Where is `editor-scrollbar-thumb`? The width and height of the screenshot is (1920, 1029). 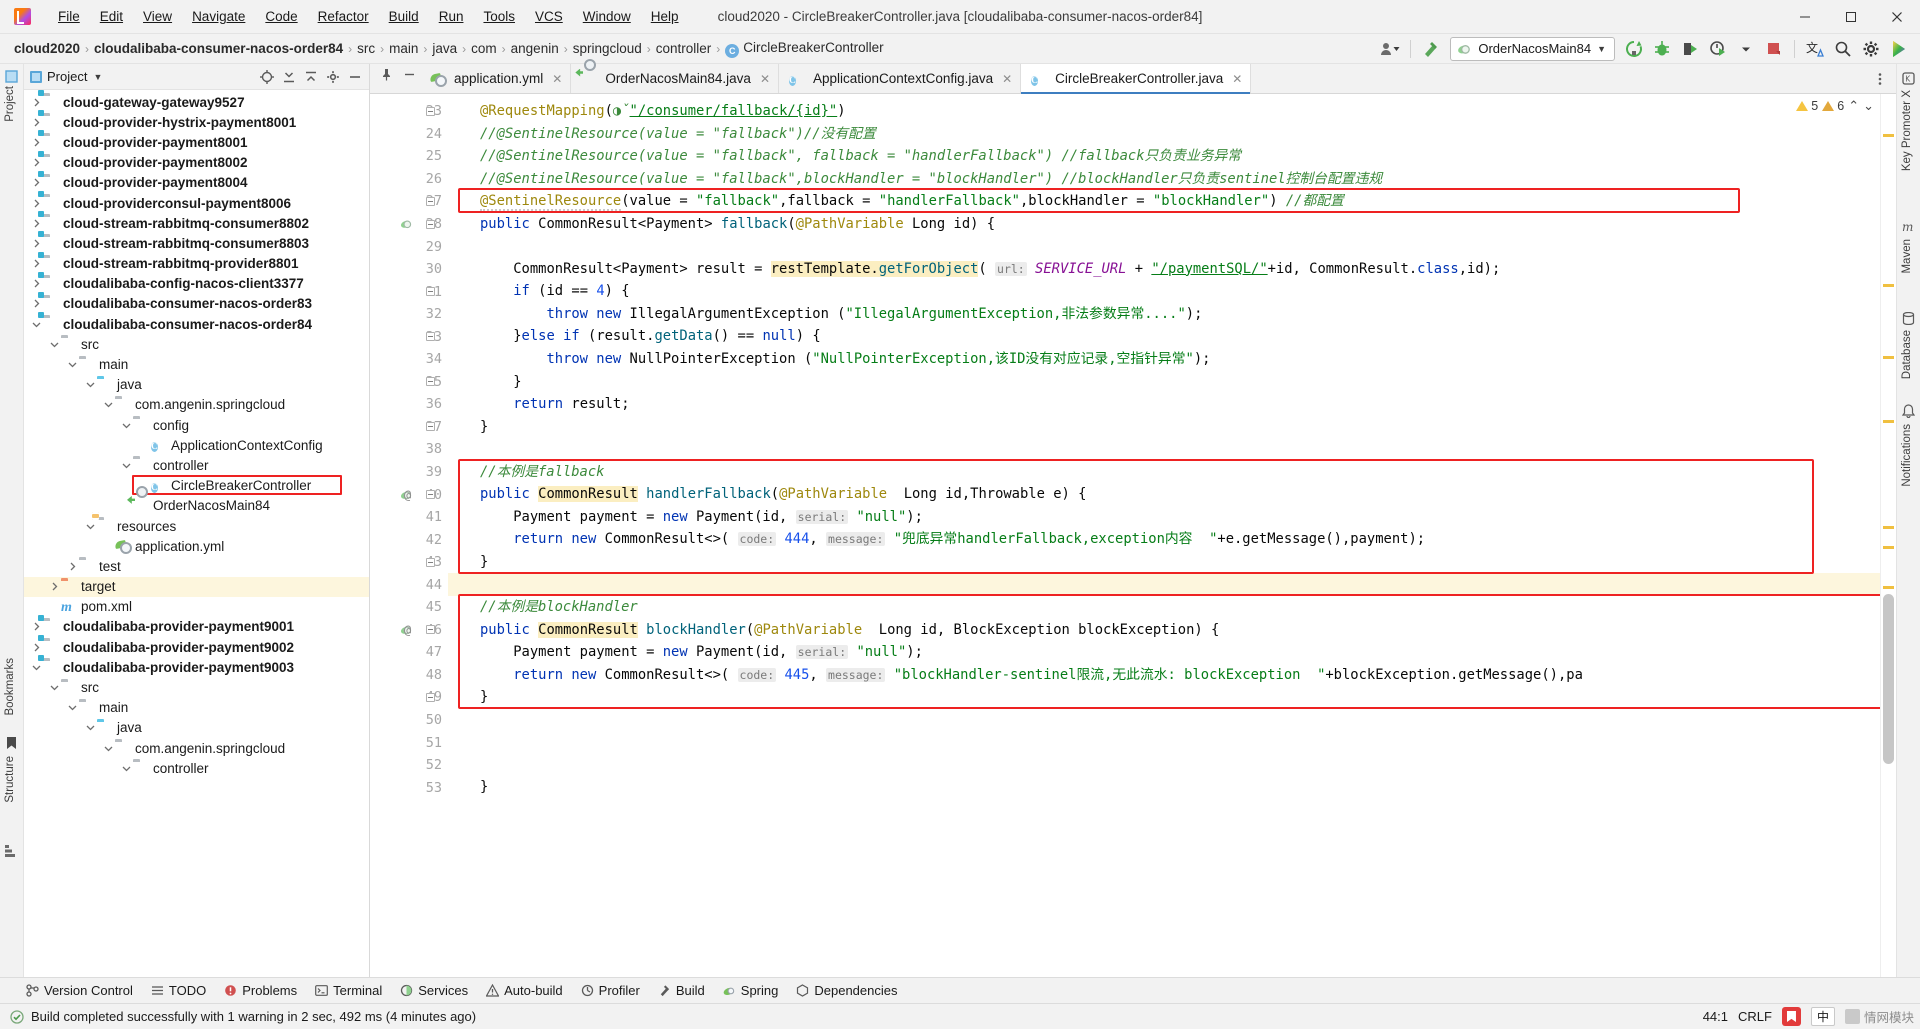 editor-scrollbar-thumb is located at coordinates (1888, 679).